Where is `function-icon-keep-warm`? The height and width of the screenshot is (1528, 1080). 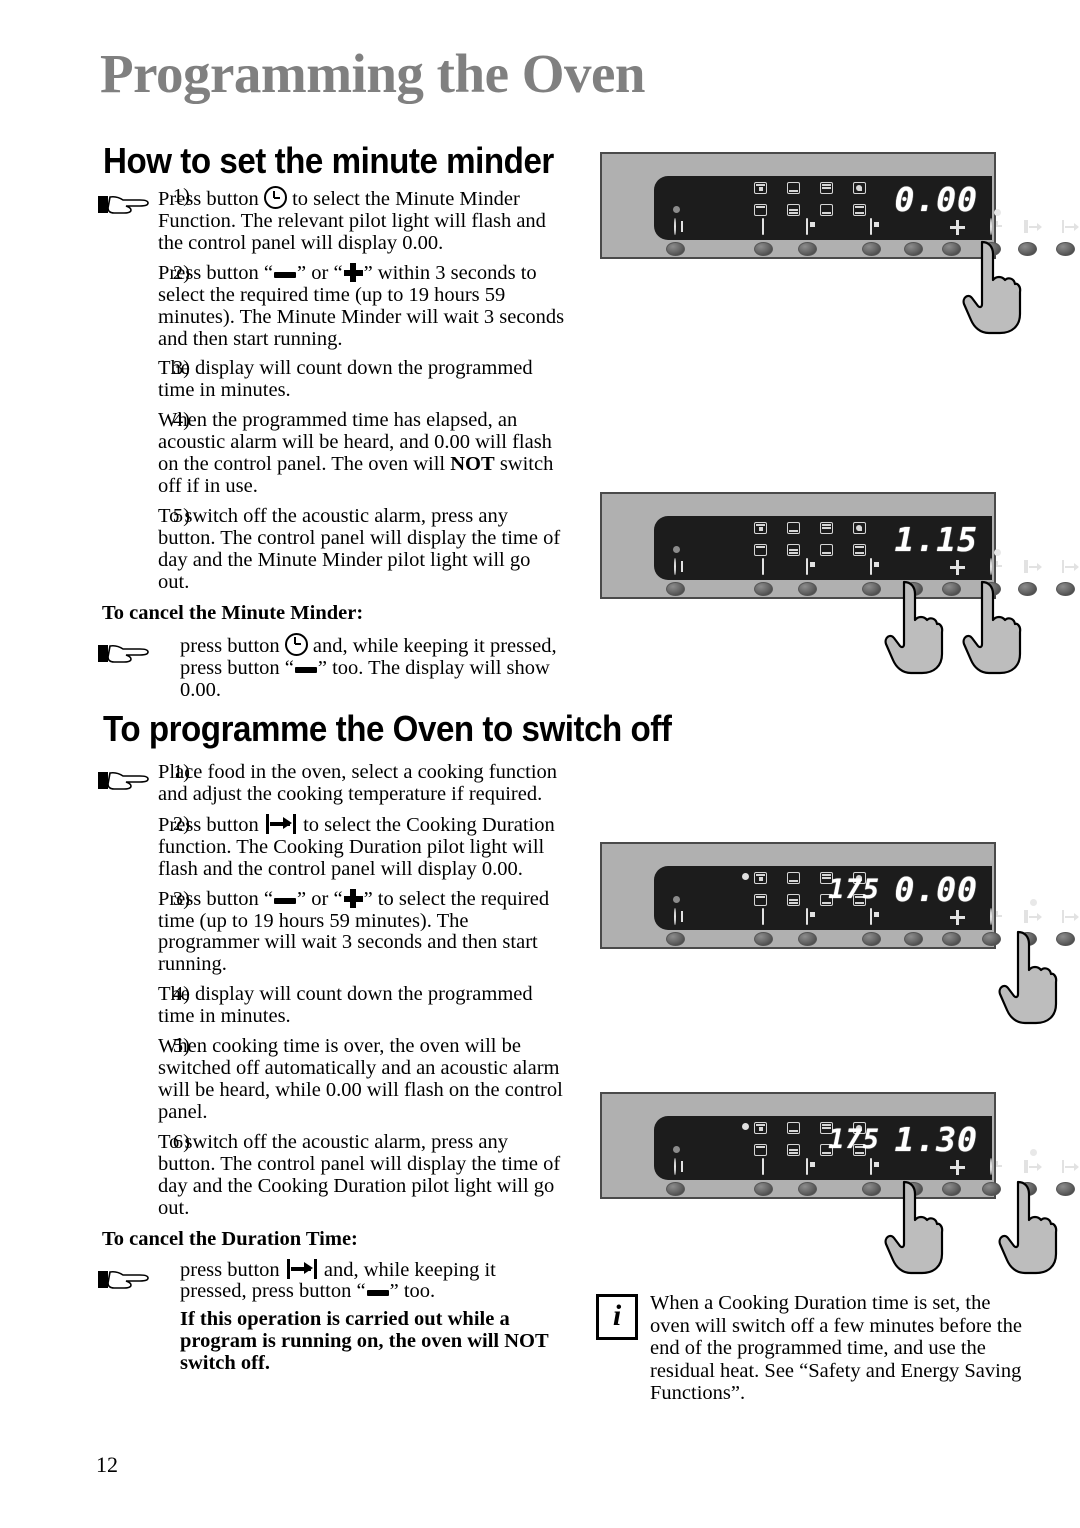 function-icon-keep-warm is located at coordinates (859, 550).